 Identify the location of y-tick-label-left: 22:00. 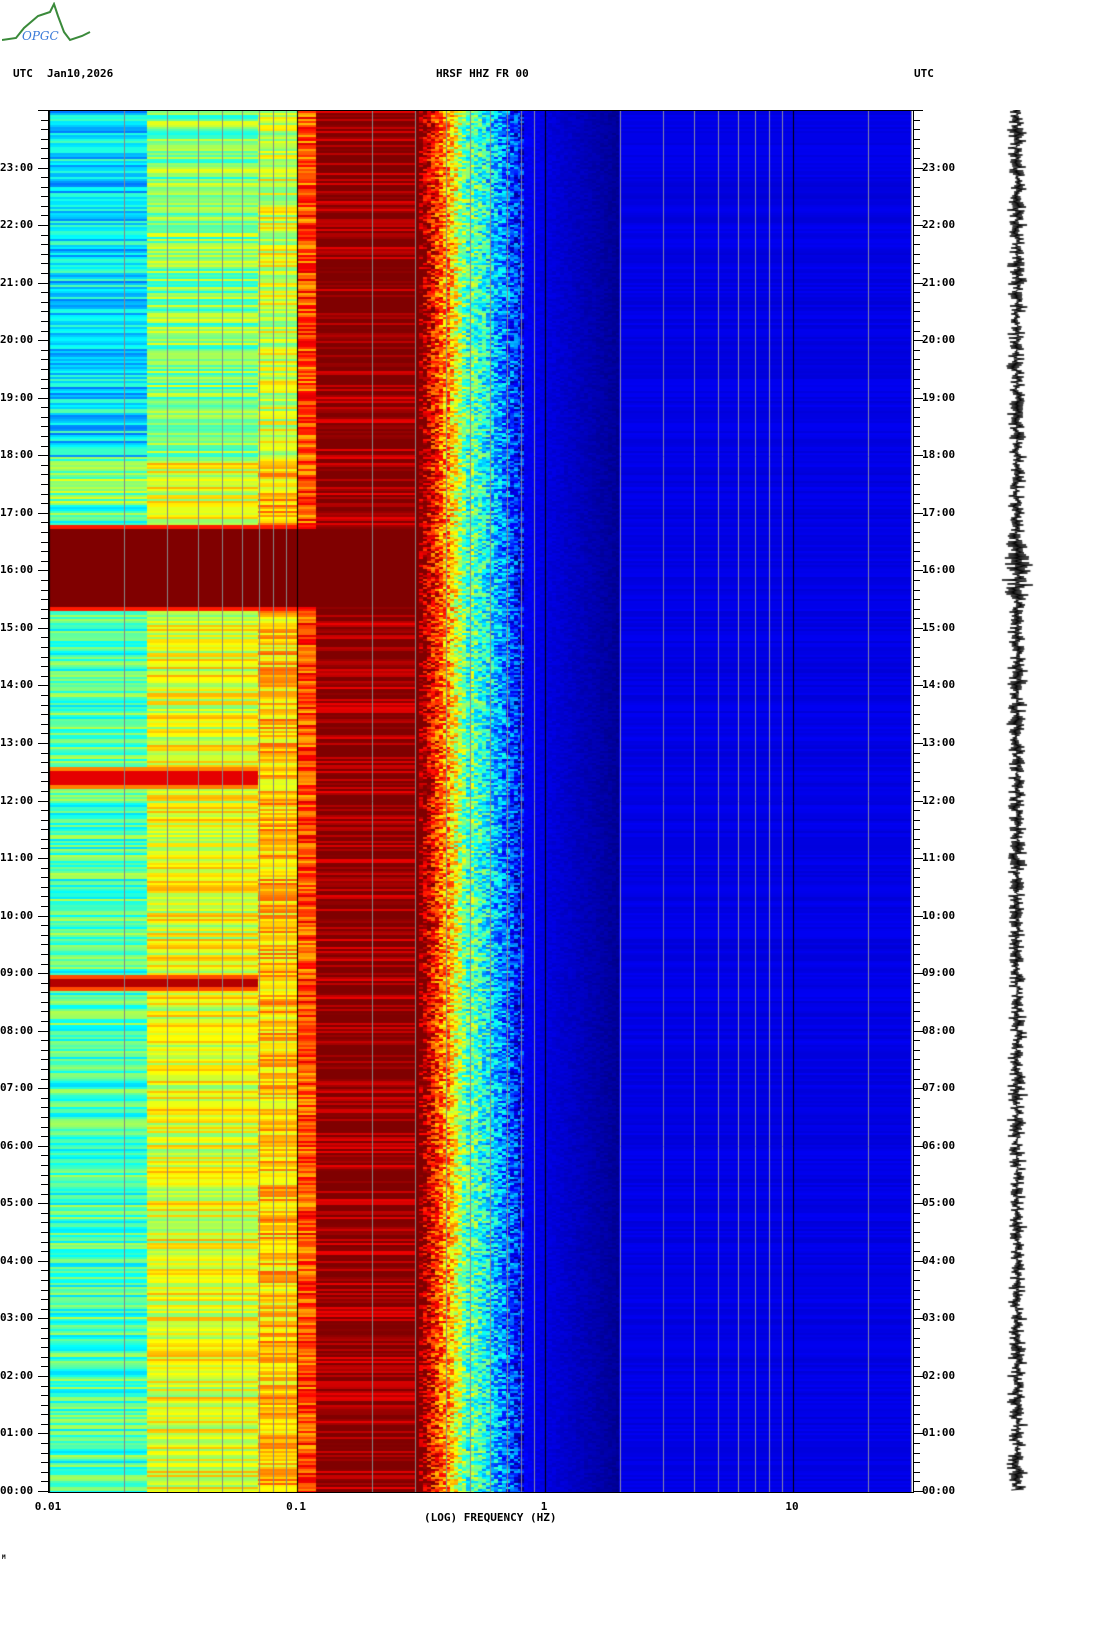
(17, 225).